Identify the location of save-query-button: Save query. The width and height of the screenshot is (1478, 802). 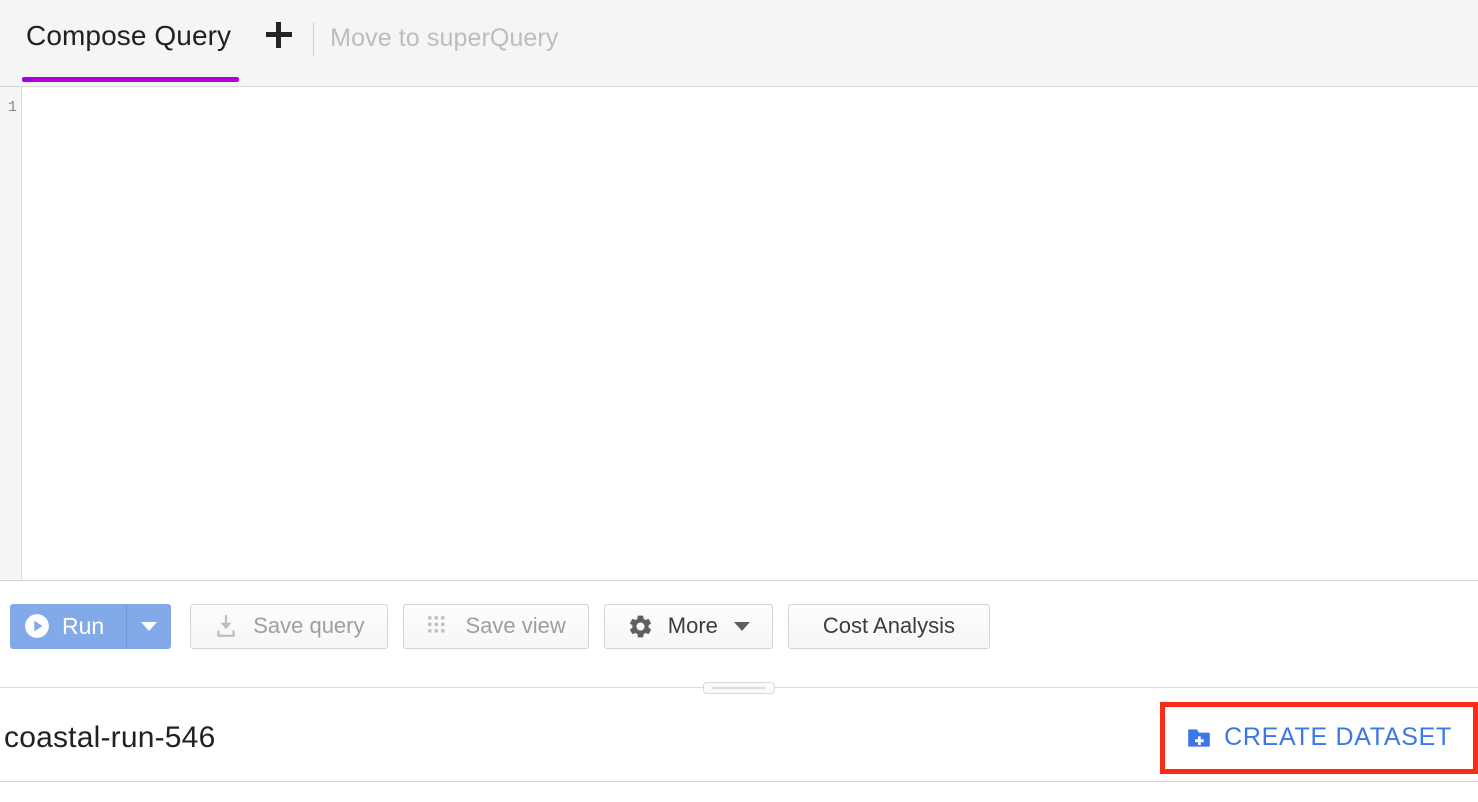
(289, 626).